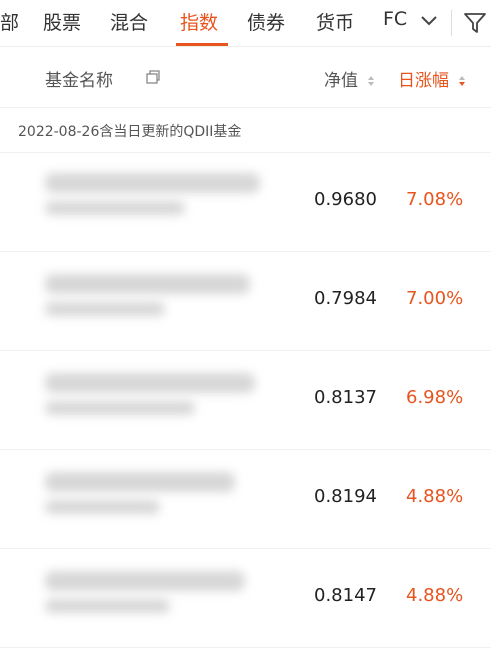 The height and width of the screenshot is (648, 491). Describe the element at coordinates (345, 595) in the screenshot. I see `nav-value: 0.8147` at that location.